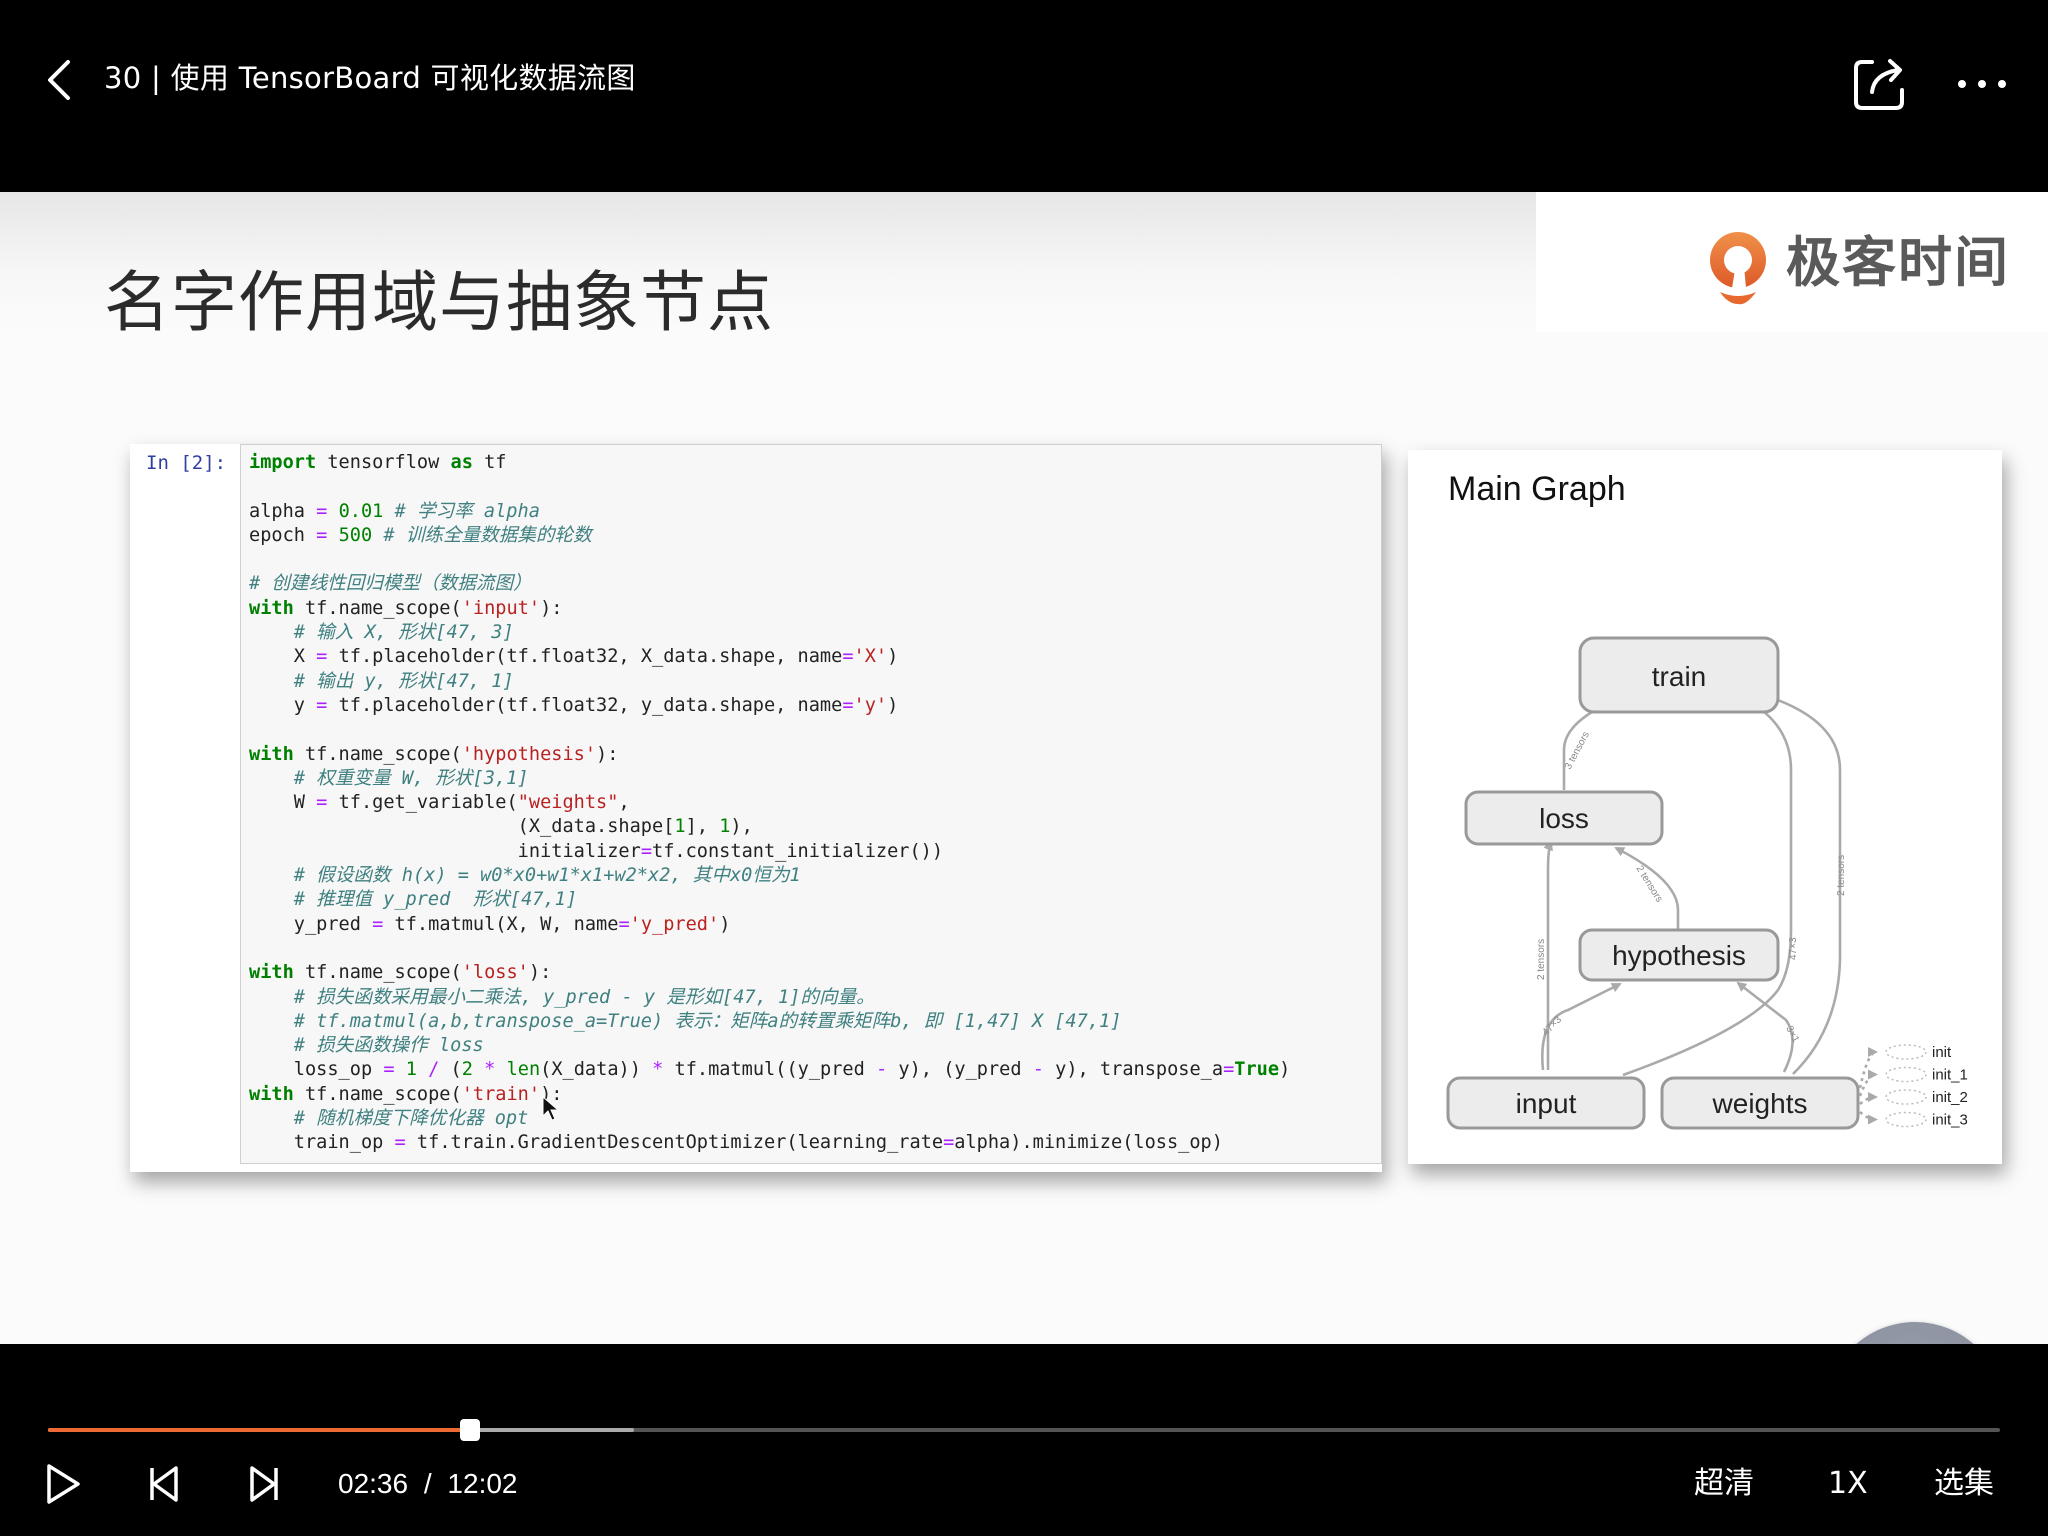 This screenshot has width=2048, height=1536. I want to click on episodes-button: 选集, so click(1964, 1484).